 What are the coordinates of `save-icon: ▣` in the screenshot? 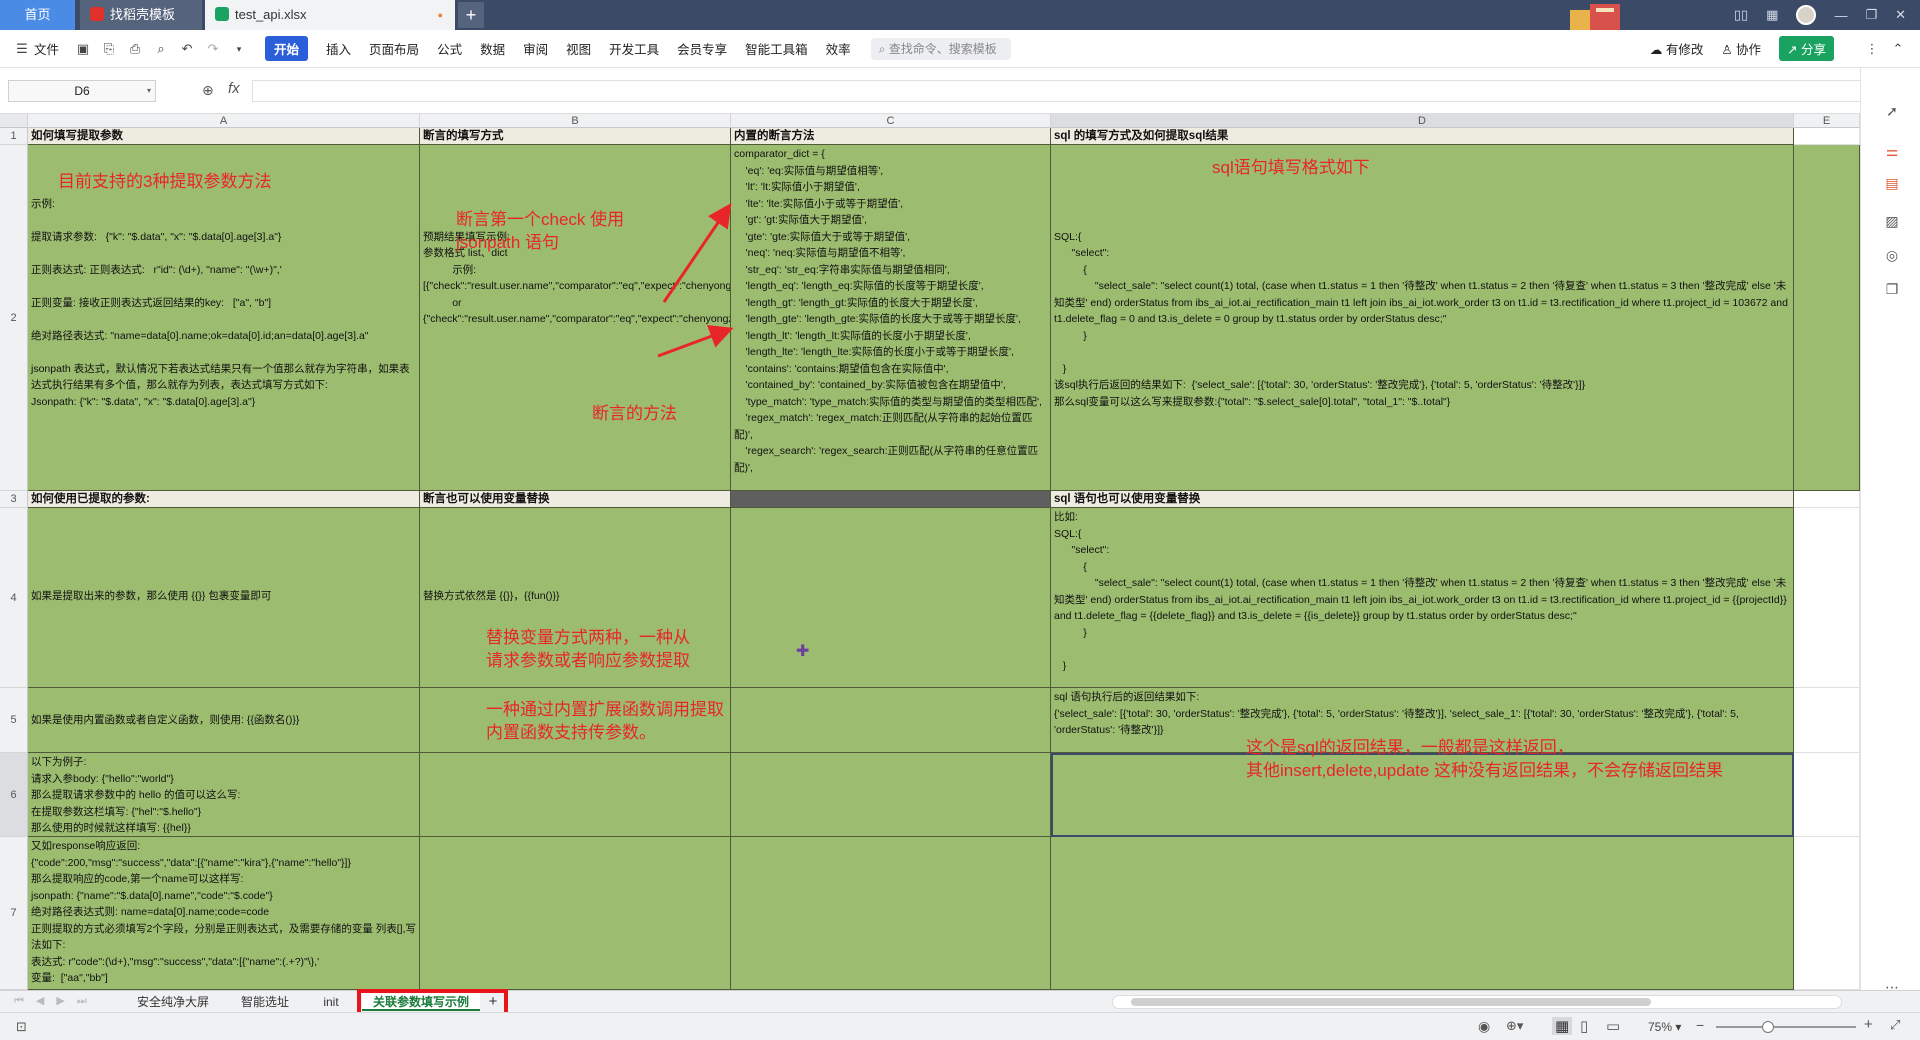 It's located at (83, 49).